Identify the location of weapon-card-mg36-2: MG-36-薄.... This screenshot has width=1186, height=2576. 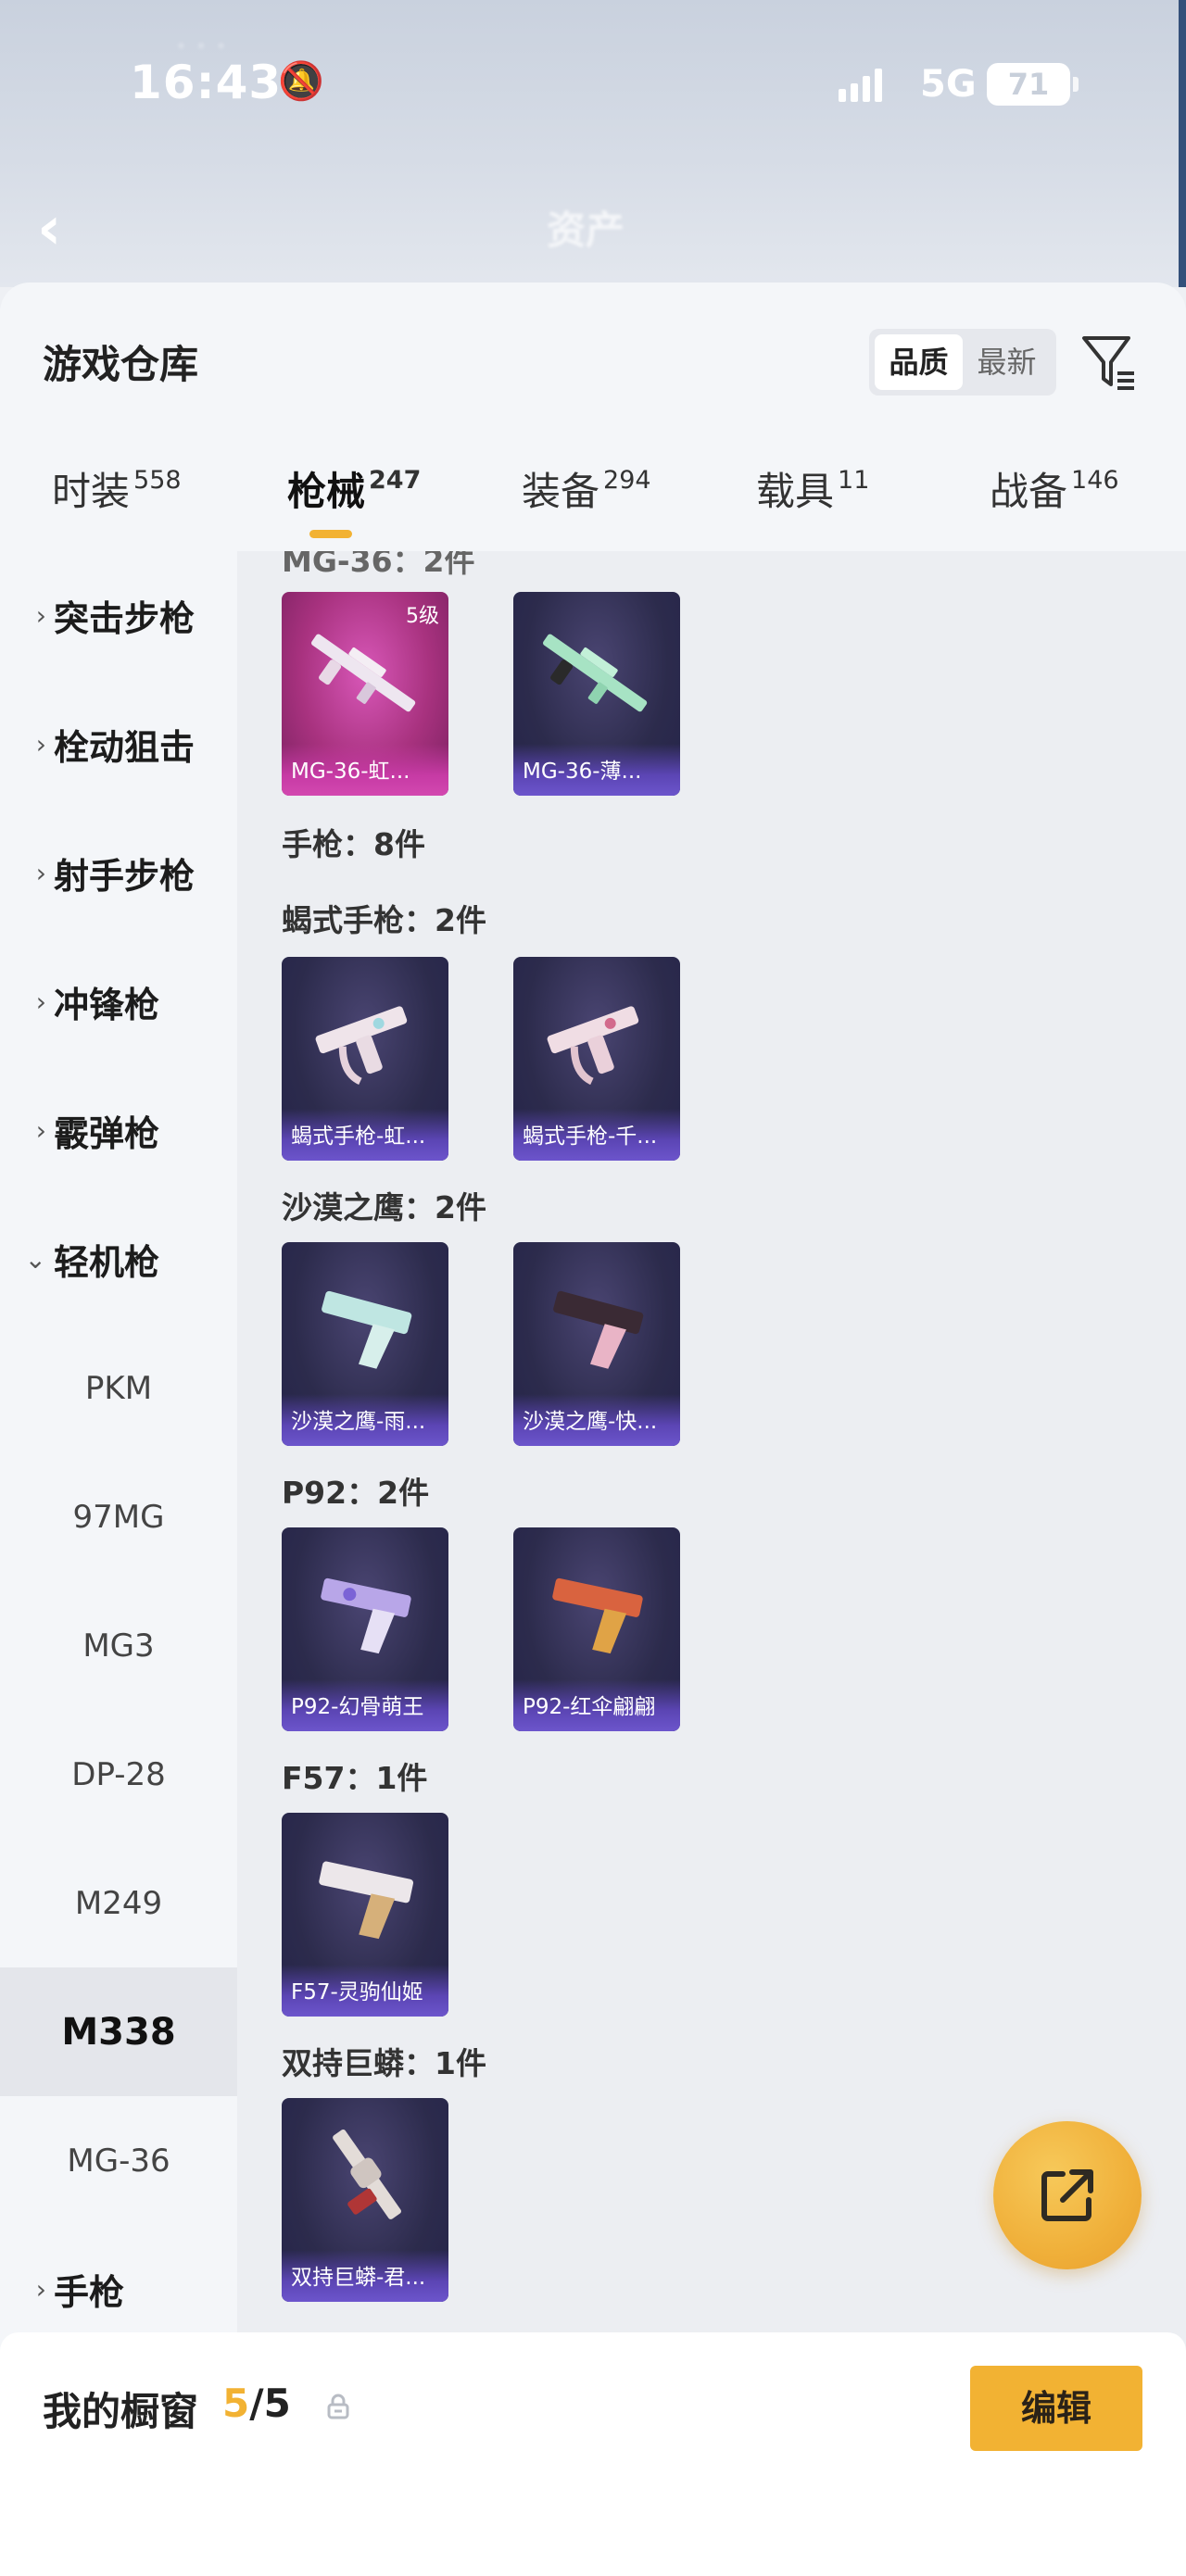
(596, 694).